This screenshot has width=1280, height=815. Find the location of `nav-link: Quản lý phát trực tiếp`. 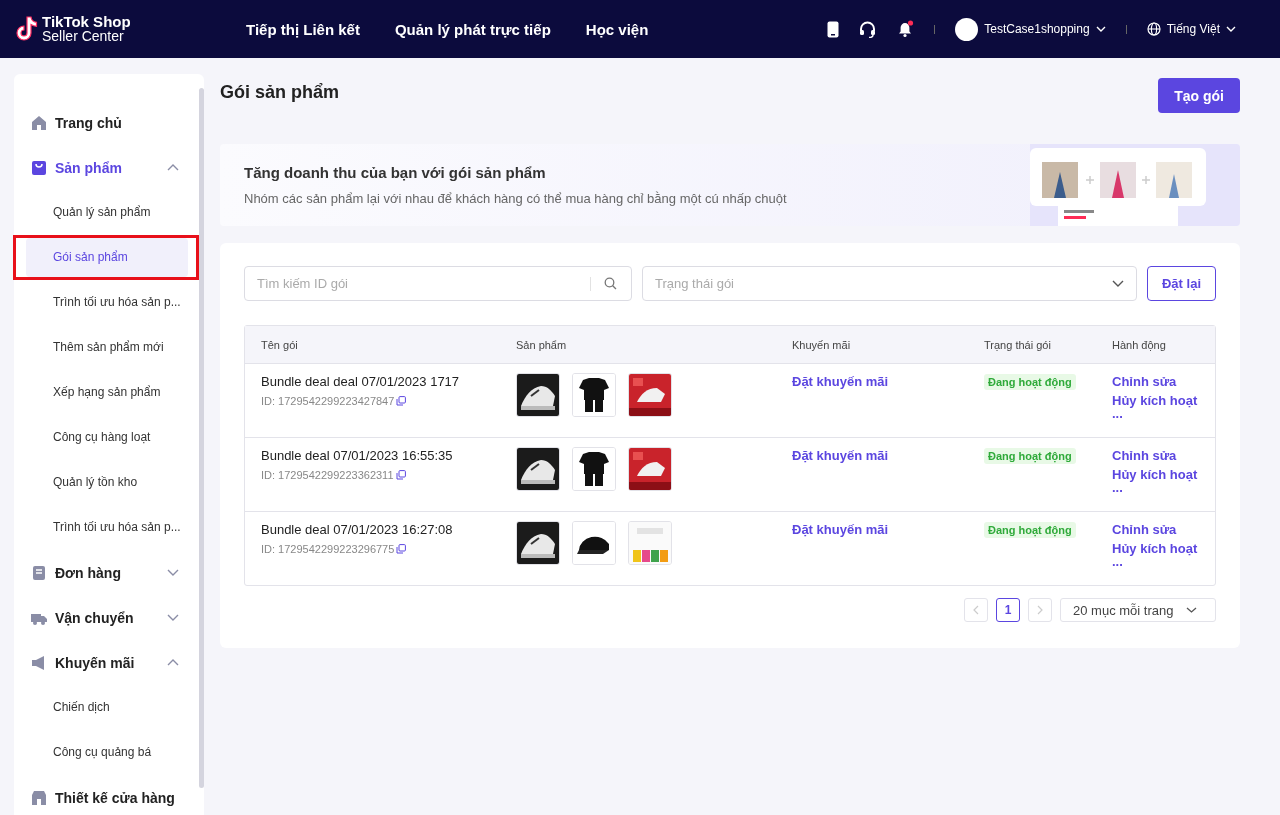

nav-link: Quản lý phát trực tiếp is located at coordinates (472, 29).